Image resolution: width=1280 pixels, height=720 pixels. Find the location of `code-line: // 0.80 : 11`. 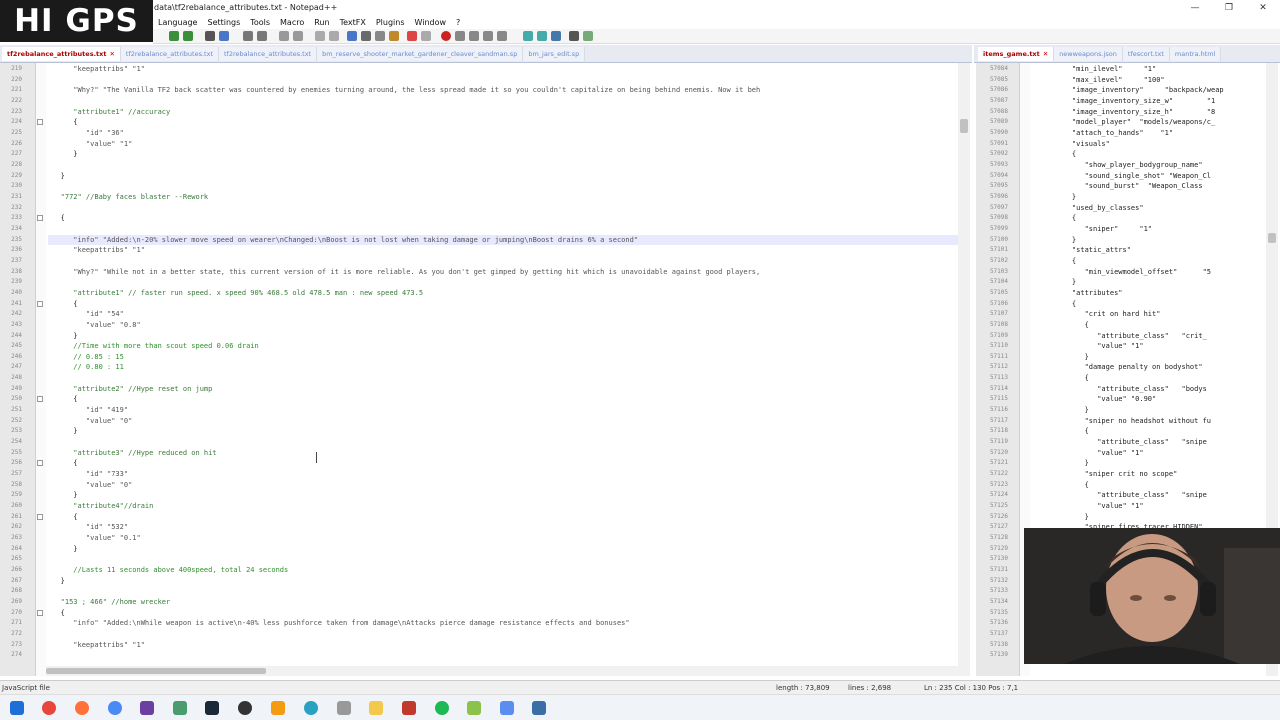

code-line: // 0.80 : 11 is located at coordinates (86, 367).